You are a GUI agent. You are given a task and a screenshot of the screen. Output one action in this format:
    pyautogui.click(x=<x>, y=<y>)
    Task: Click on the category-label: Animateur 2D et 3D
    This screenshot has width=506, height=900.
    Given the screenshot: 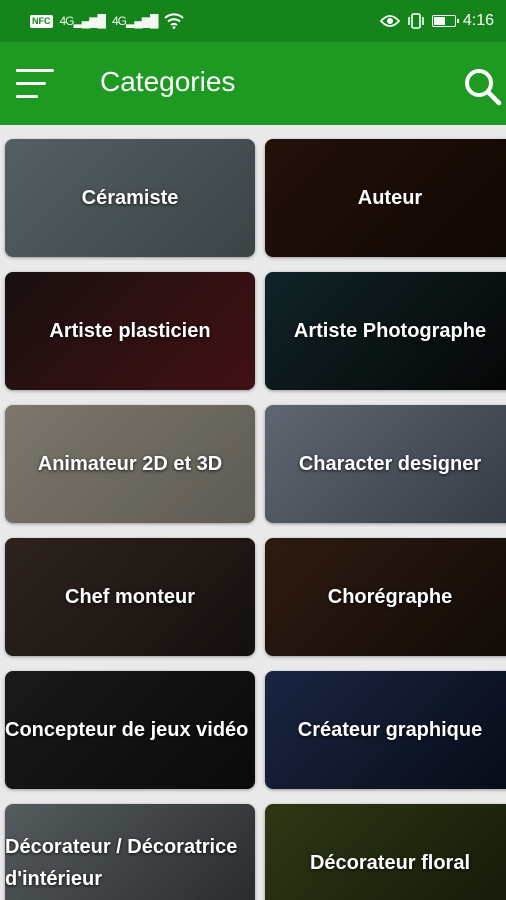 What is the action you would take?
    pyautogui.click(x=130, y=464)
    